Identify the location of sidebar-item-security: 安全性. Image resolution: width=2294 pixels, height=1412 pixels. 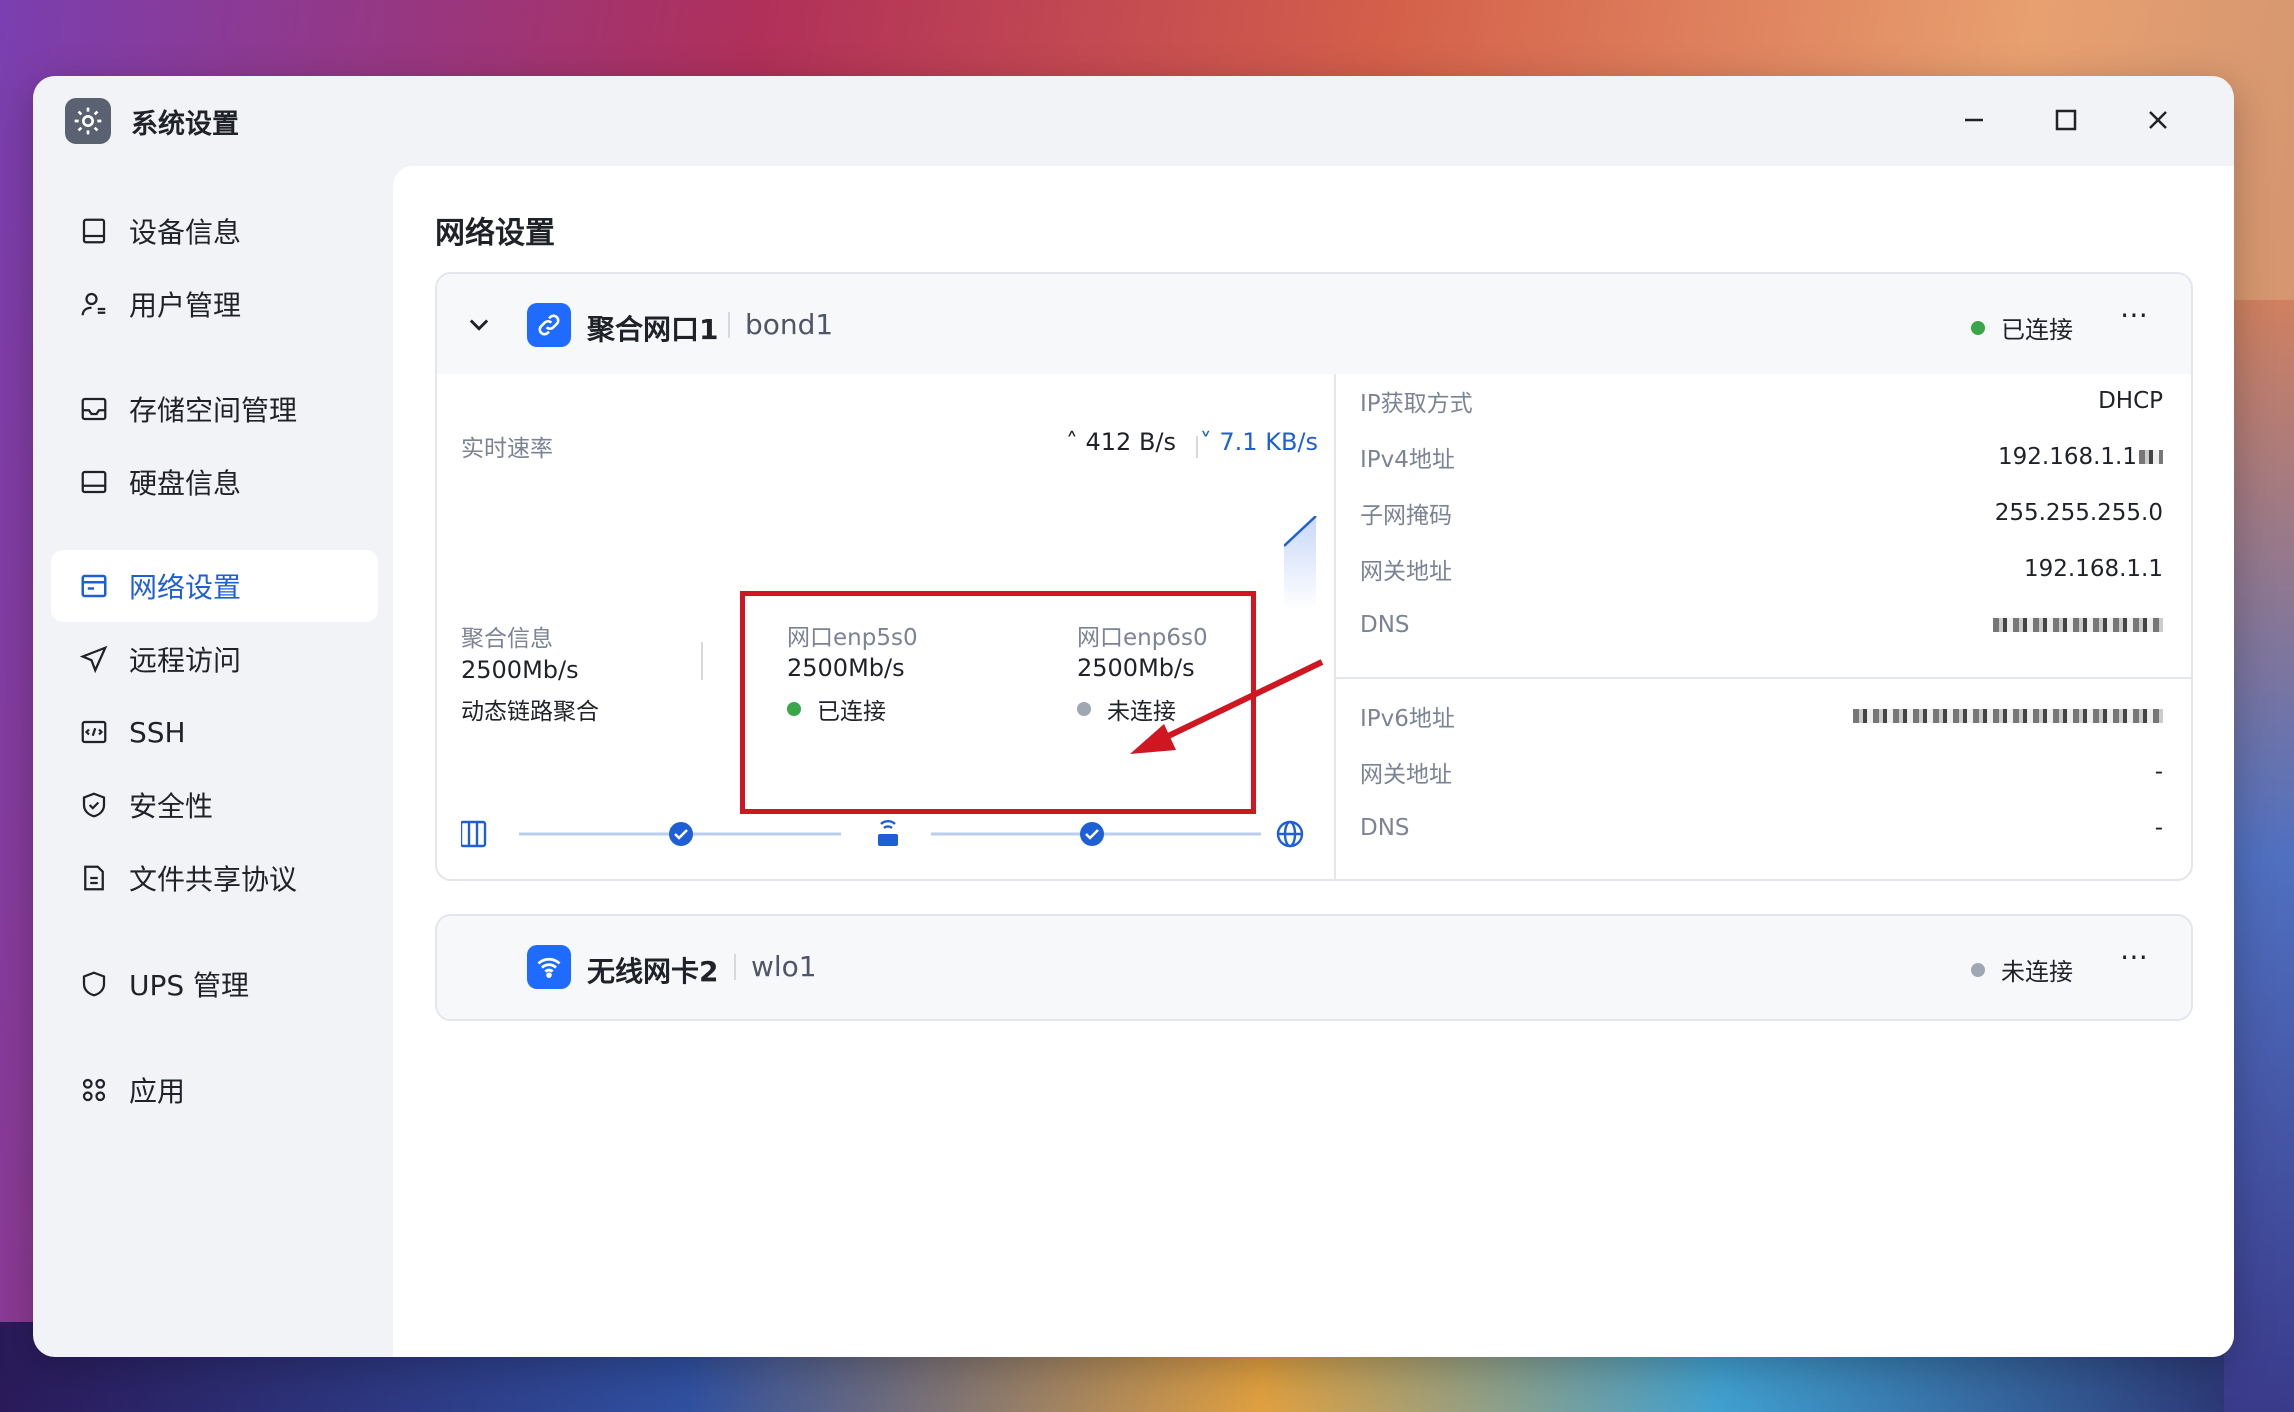
(214, 805).